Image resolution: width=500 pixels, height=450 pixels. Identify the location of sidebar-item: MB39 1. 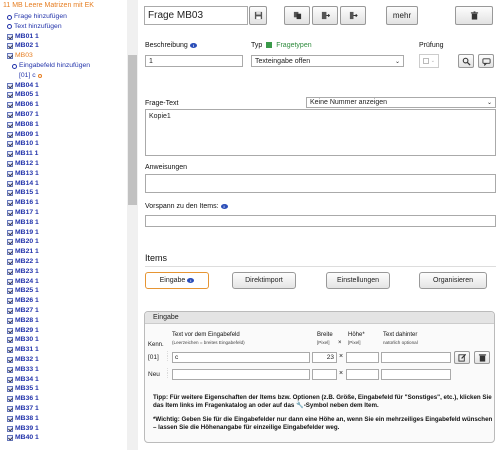
(23, 429).